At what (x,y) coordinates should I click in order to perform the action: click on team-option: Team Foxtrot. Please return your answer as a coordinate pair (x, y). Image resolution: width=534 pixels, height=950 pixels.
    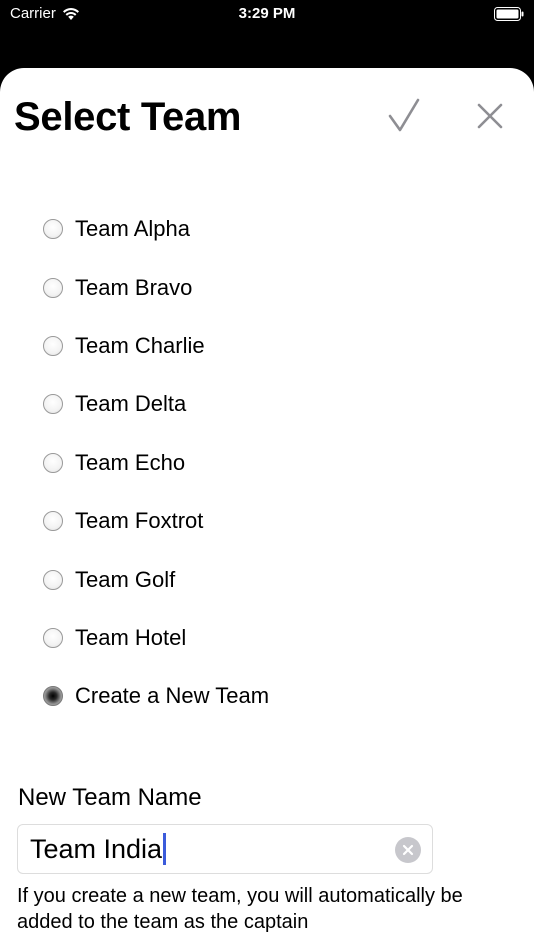
    Looking at the image, I should click on (267, 521).